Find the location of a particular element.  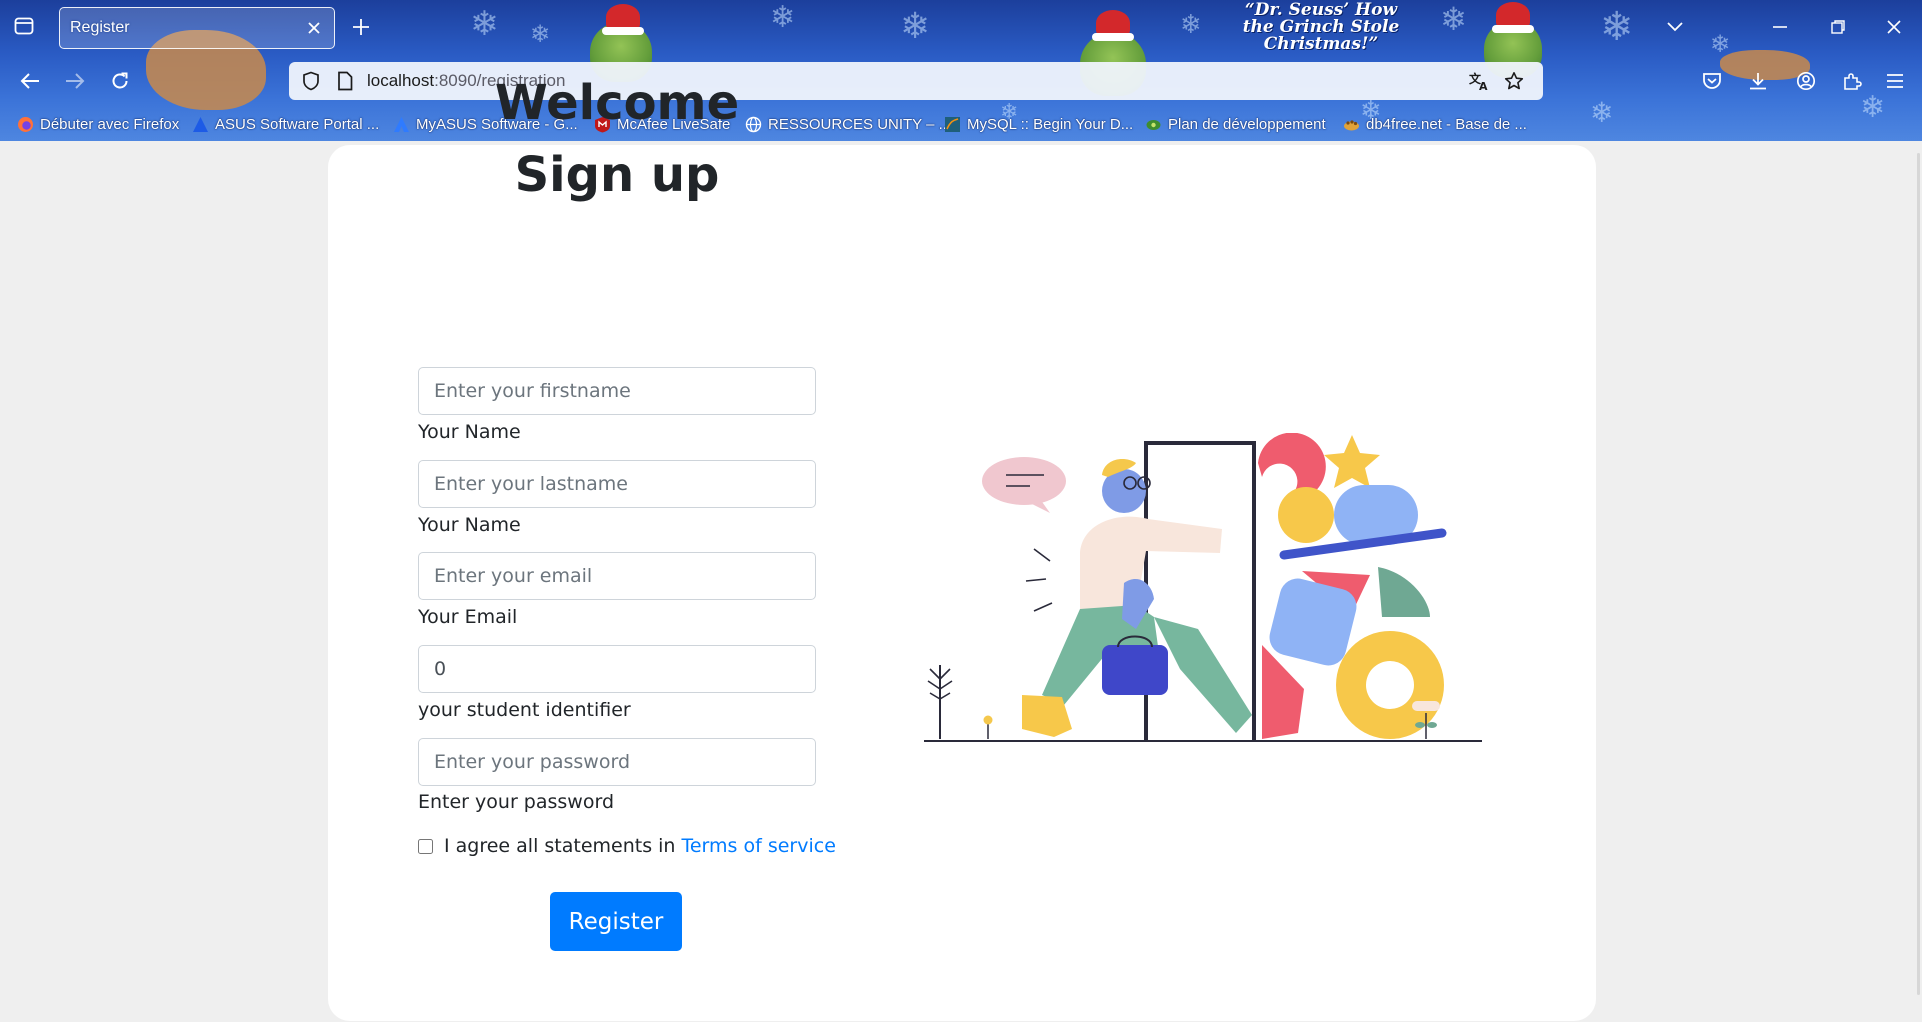

restore-button is located at coordinates (1838, 27).